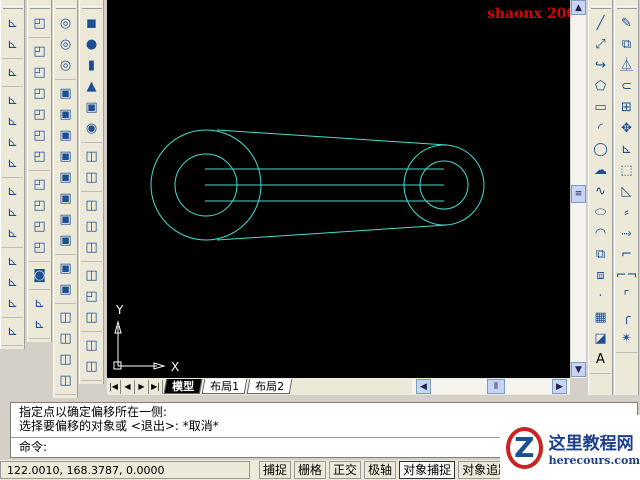 Image resolution: width=640 pixels, height=480 pixels. Describe the element at coordinates (600, 65) in the screenshot. I see `polyline-icon: ↪` at that location.